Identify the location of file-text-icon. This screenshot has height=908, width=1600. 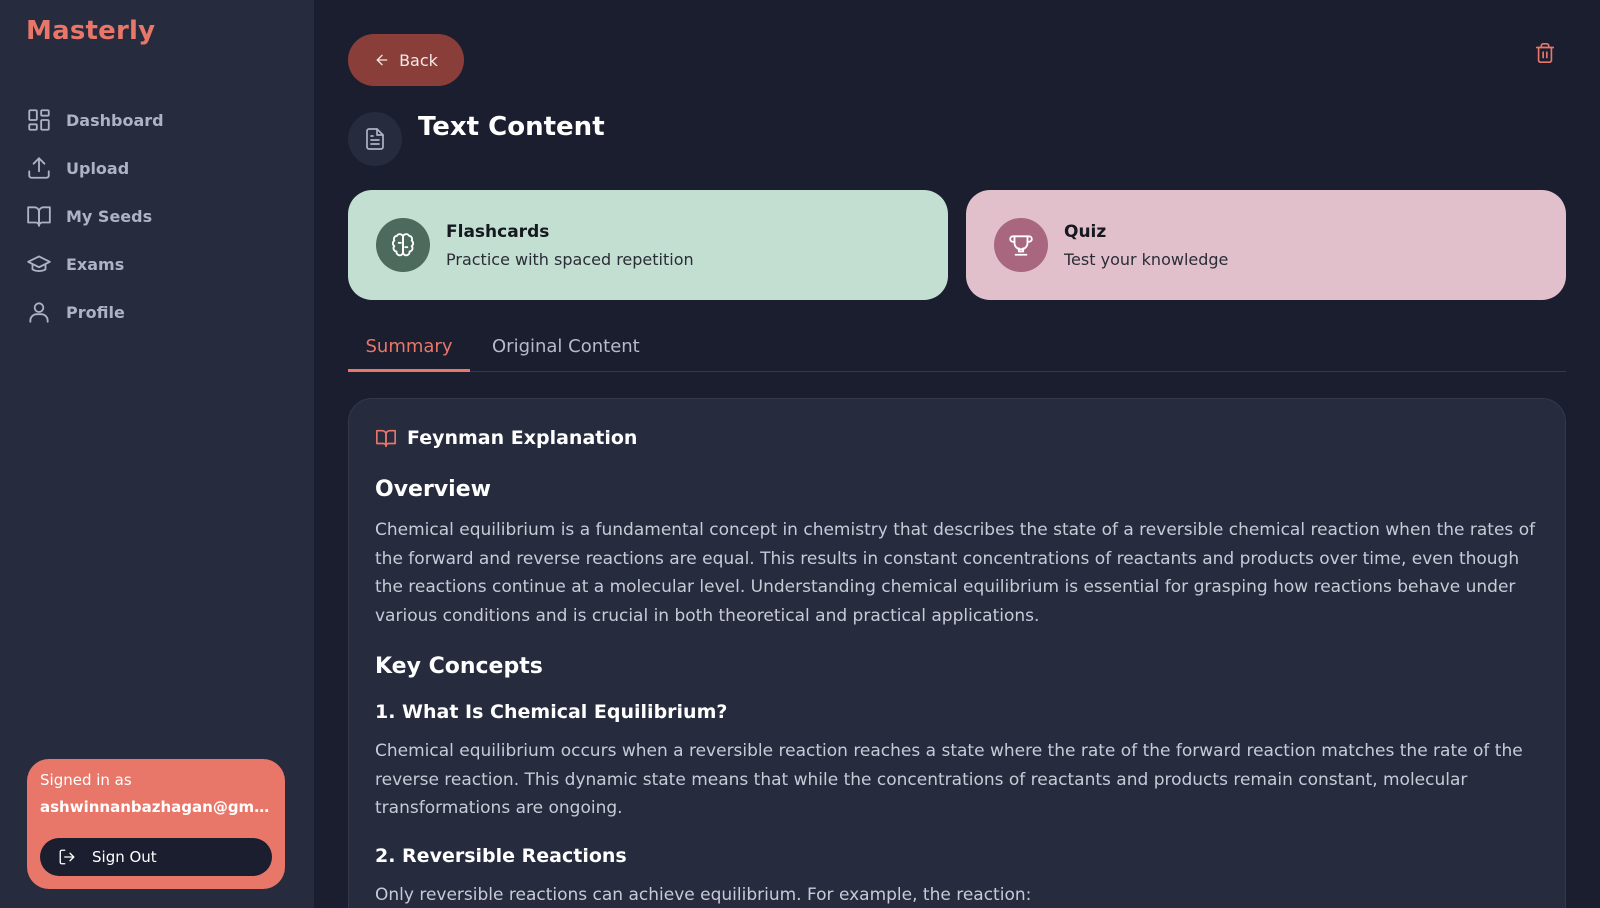
(375, 139).